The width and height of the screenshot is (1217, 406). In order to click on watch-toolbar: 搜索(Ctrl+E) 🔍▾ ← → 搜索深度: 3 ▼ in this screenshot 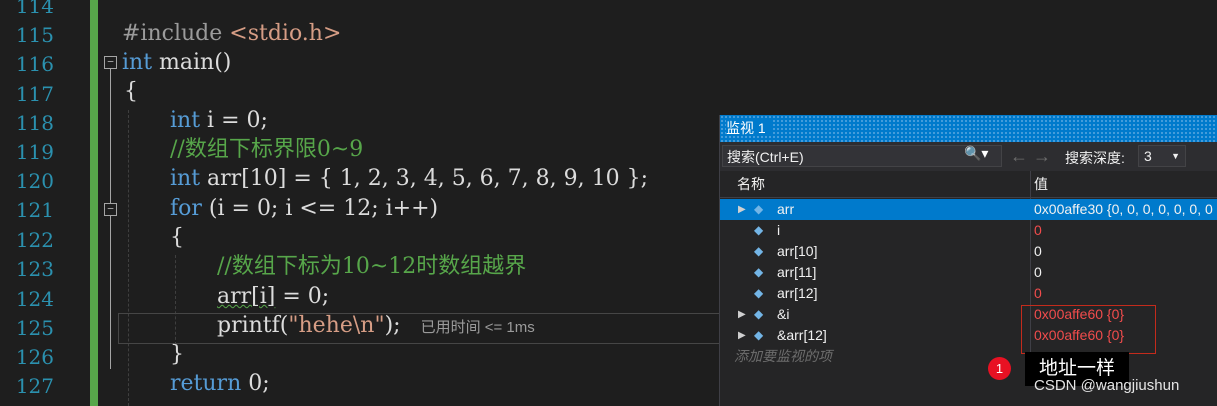, I will do `click(968, 156)`.